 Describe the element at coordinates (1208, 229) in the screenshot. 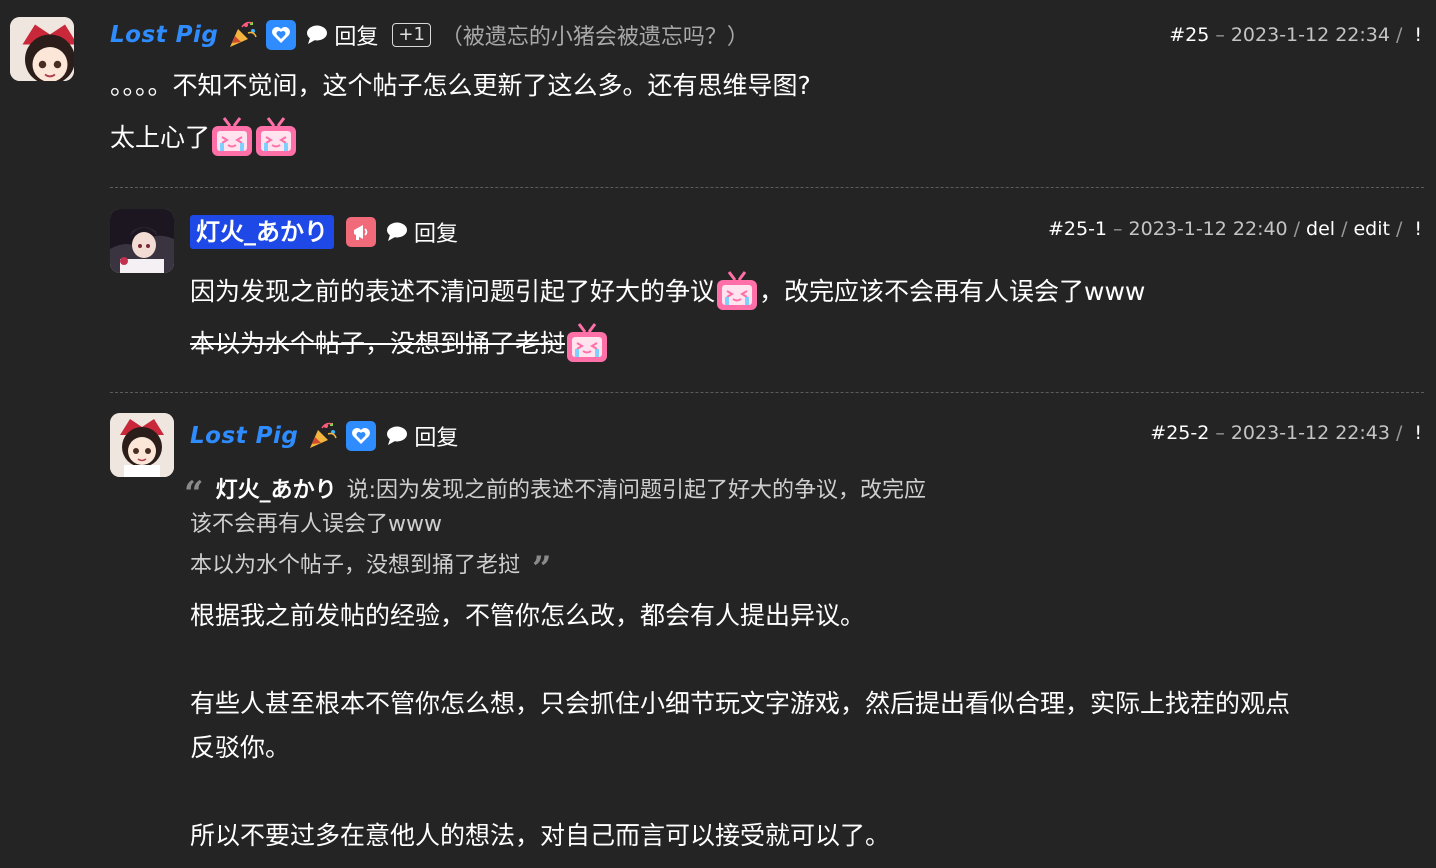

I see `post-date: 2023-1-12 22:40` at that location.